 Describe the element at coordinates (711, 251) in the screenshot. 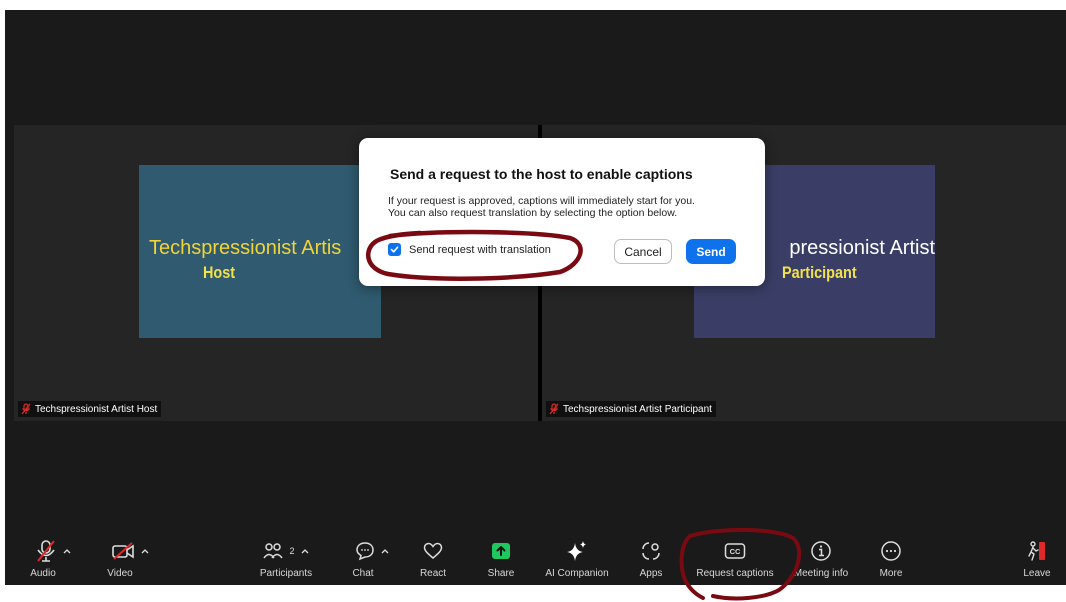

I see `send-button: Send` at that location.